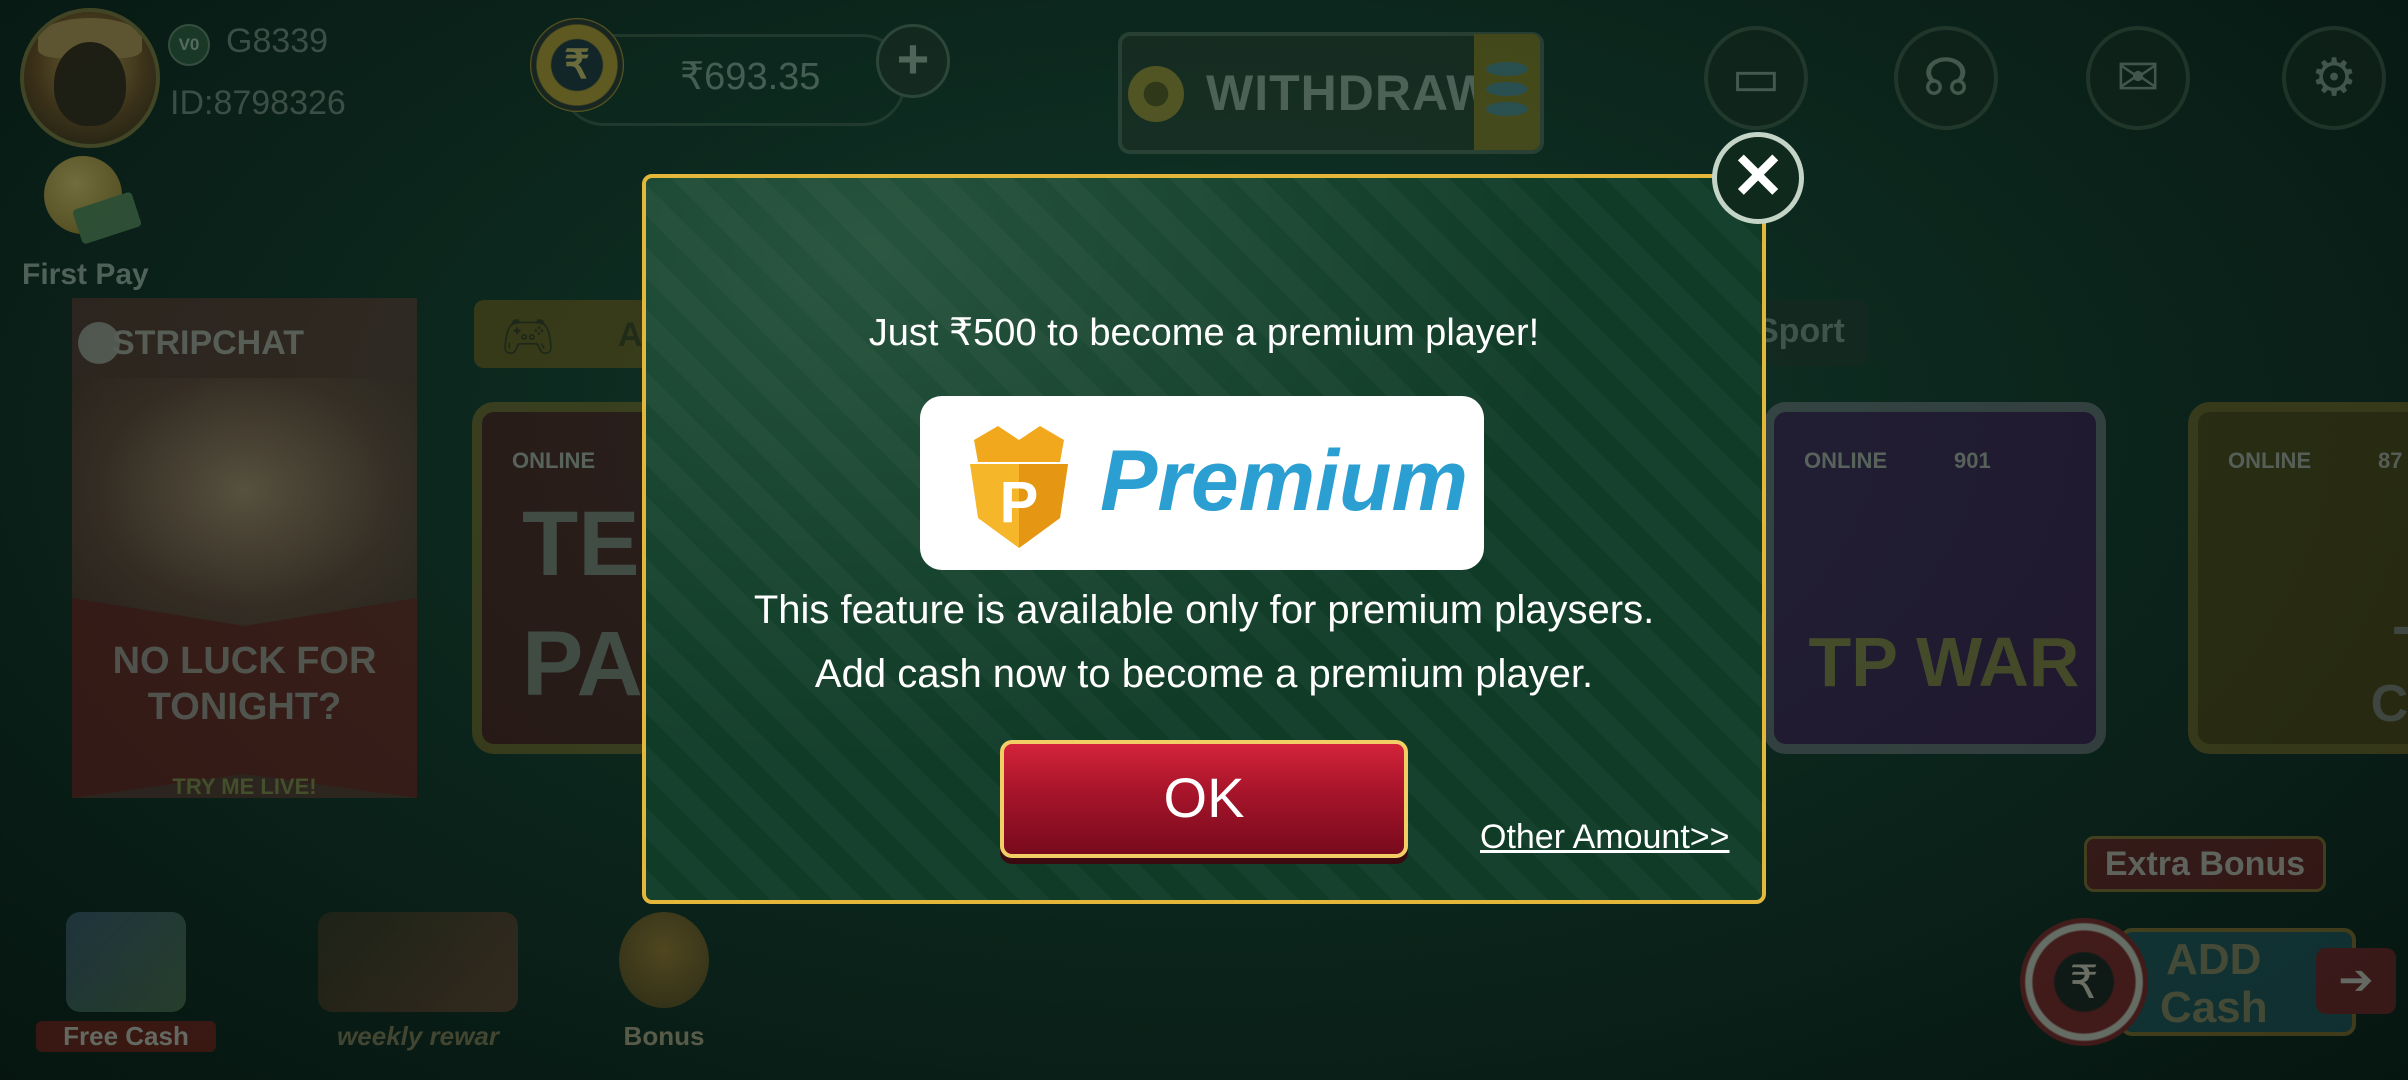  What do you see at coordinates (258, 103) in the screenshot?
I see `user-id: ID:8798326` at bounding box center [258, 103].